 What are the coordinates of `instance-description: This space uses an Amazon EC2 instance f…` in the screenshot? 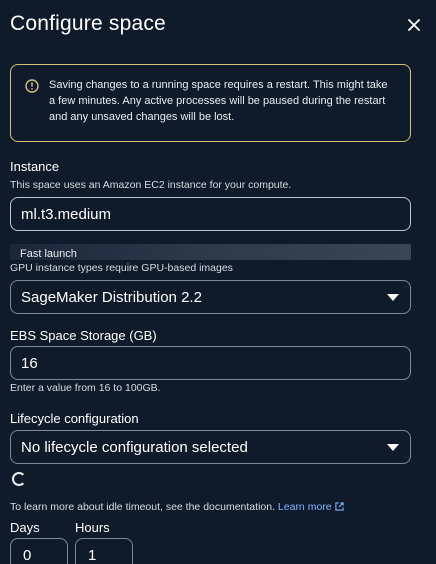 It's located at (151, 185).